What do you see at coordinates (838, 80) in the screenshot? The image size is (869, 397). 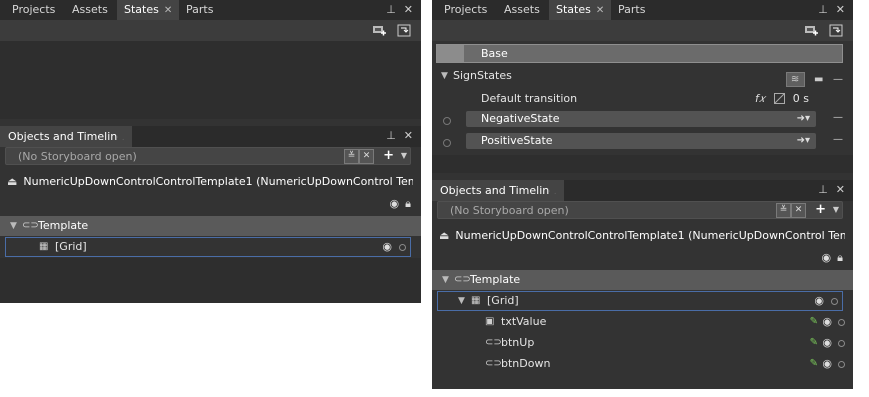 I see `remove-group-icon: —` at bounding box center [838, 80].